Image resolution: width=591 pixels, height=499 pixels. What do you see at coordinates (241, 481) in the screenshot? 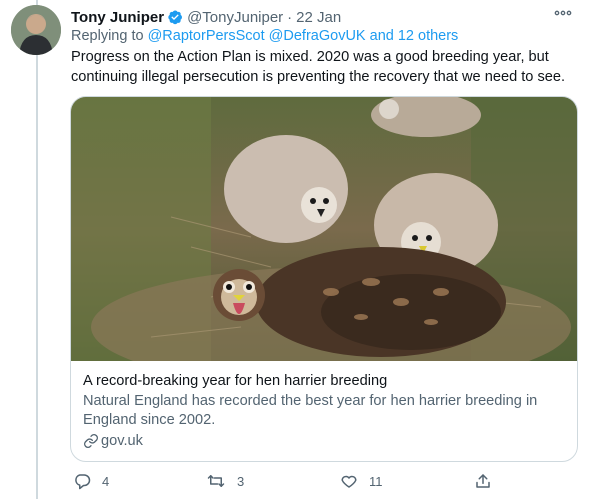
I see `retweet-count: 3` at bounding box center [241, 481].